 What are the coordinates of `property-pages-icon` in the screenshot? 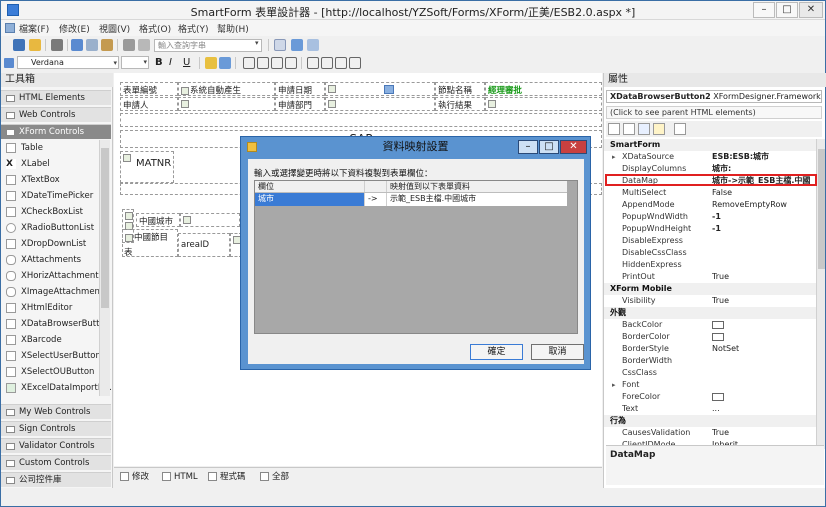 It's located at (680, 129).